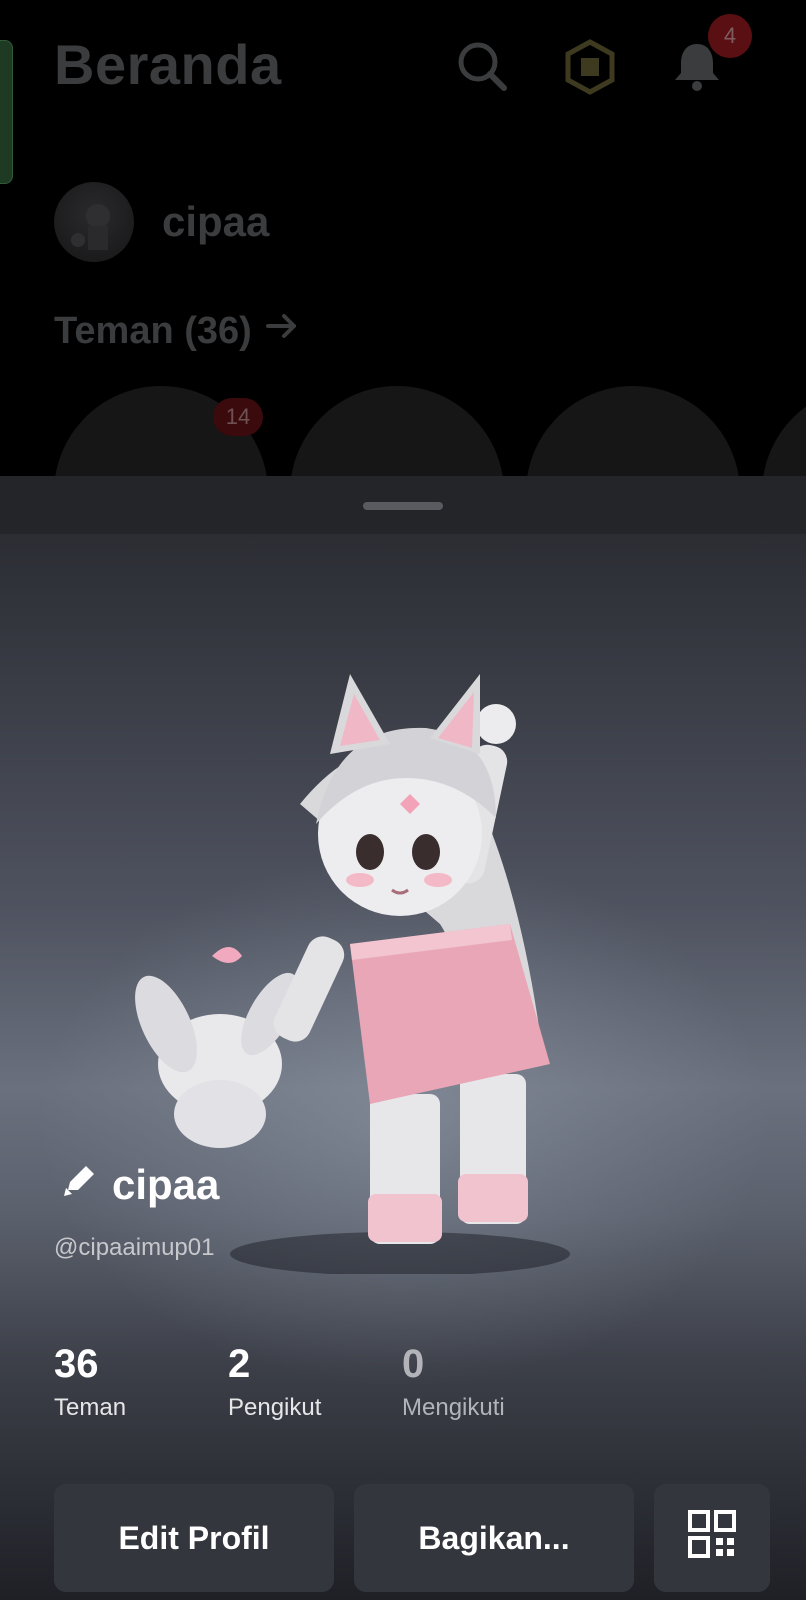 This screenshot has height=1600, width=806. What do you see at coordinates (453, 1383) in the screenshot?
I see `stat-following: 0 Mengikuti` at bounding box center [453, 1383].